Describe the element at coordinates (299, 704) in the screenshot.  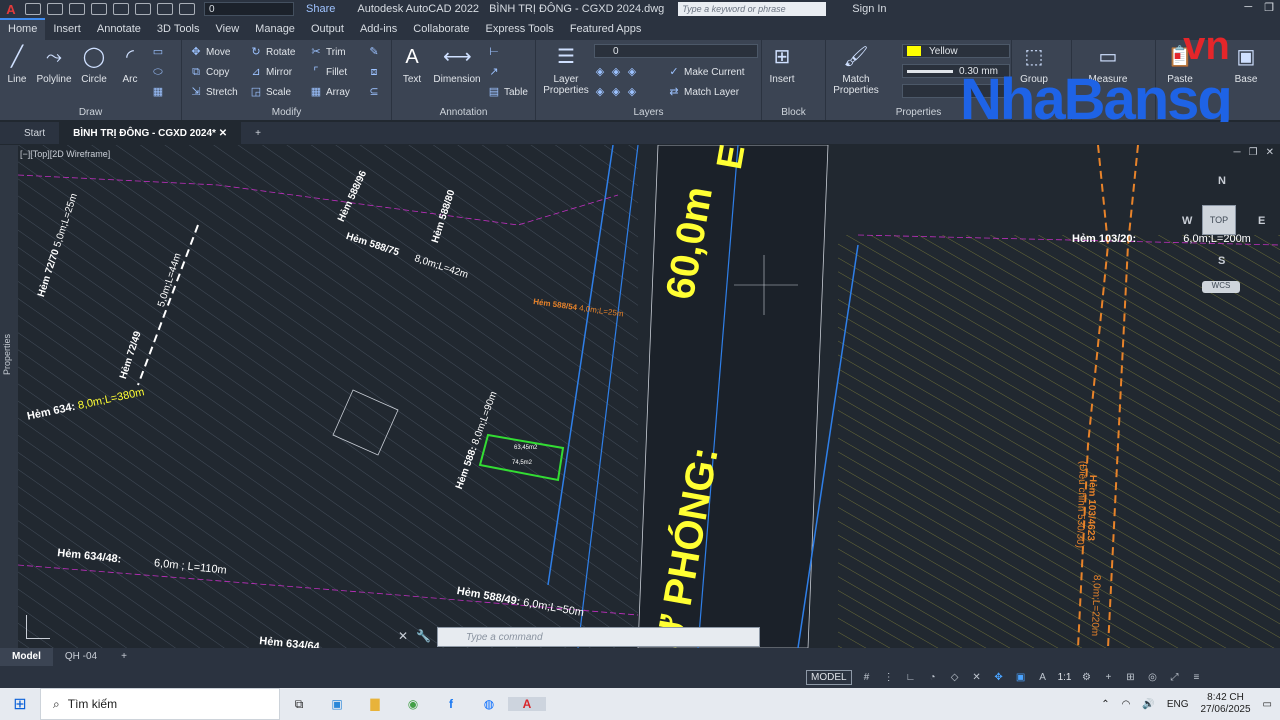
I see `task-view-button: ⧉` at that location.